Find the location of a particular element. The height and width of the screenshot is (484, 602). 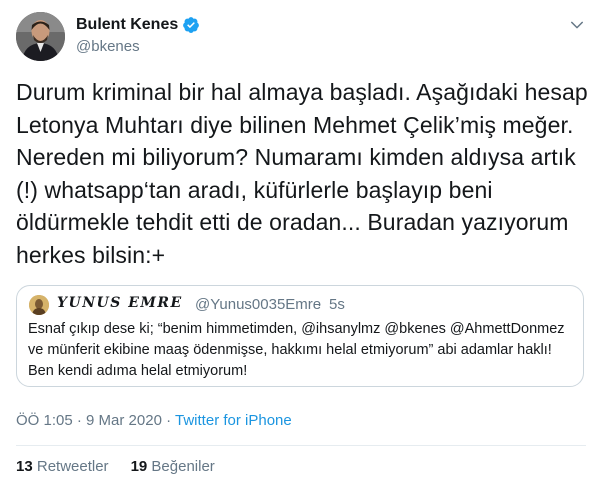

retweets-stat: 13 Retweetler is located at coordinates (62, 466).